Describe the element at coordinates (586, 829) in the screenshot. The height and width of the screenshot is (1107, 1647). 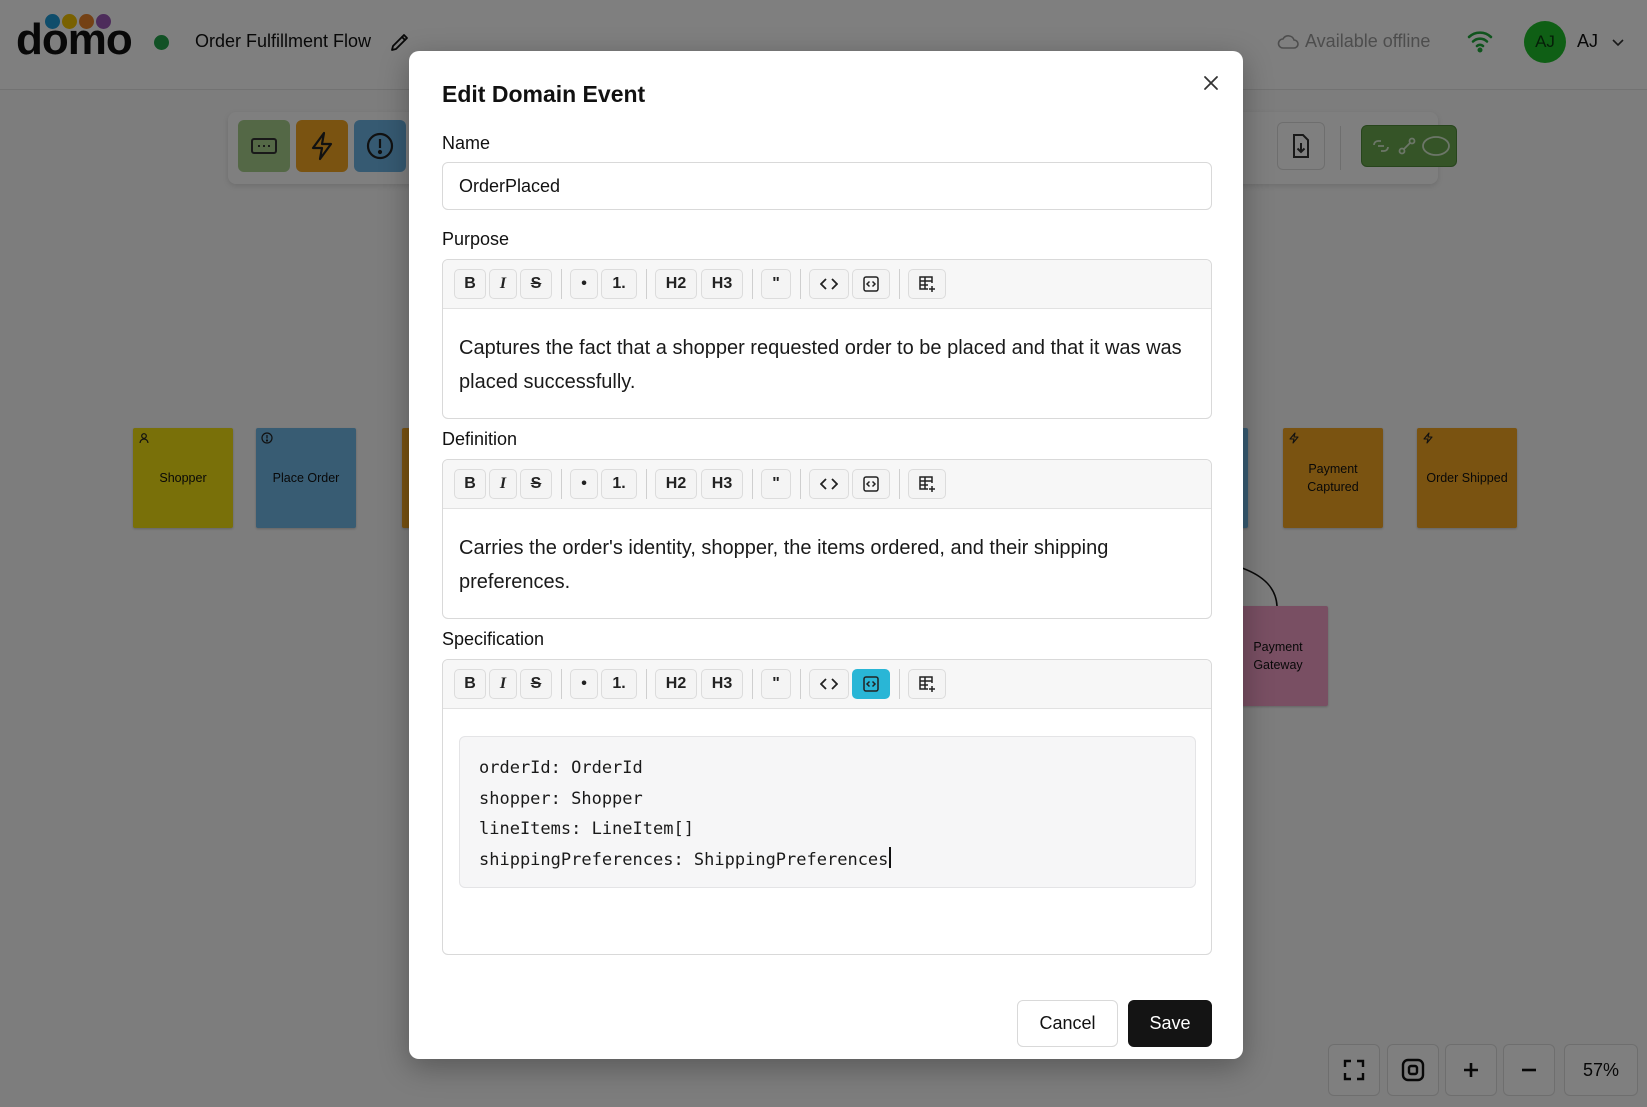
I see `code-line: lineItems: LineItem[]` at that location.